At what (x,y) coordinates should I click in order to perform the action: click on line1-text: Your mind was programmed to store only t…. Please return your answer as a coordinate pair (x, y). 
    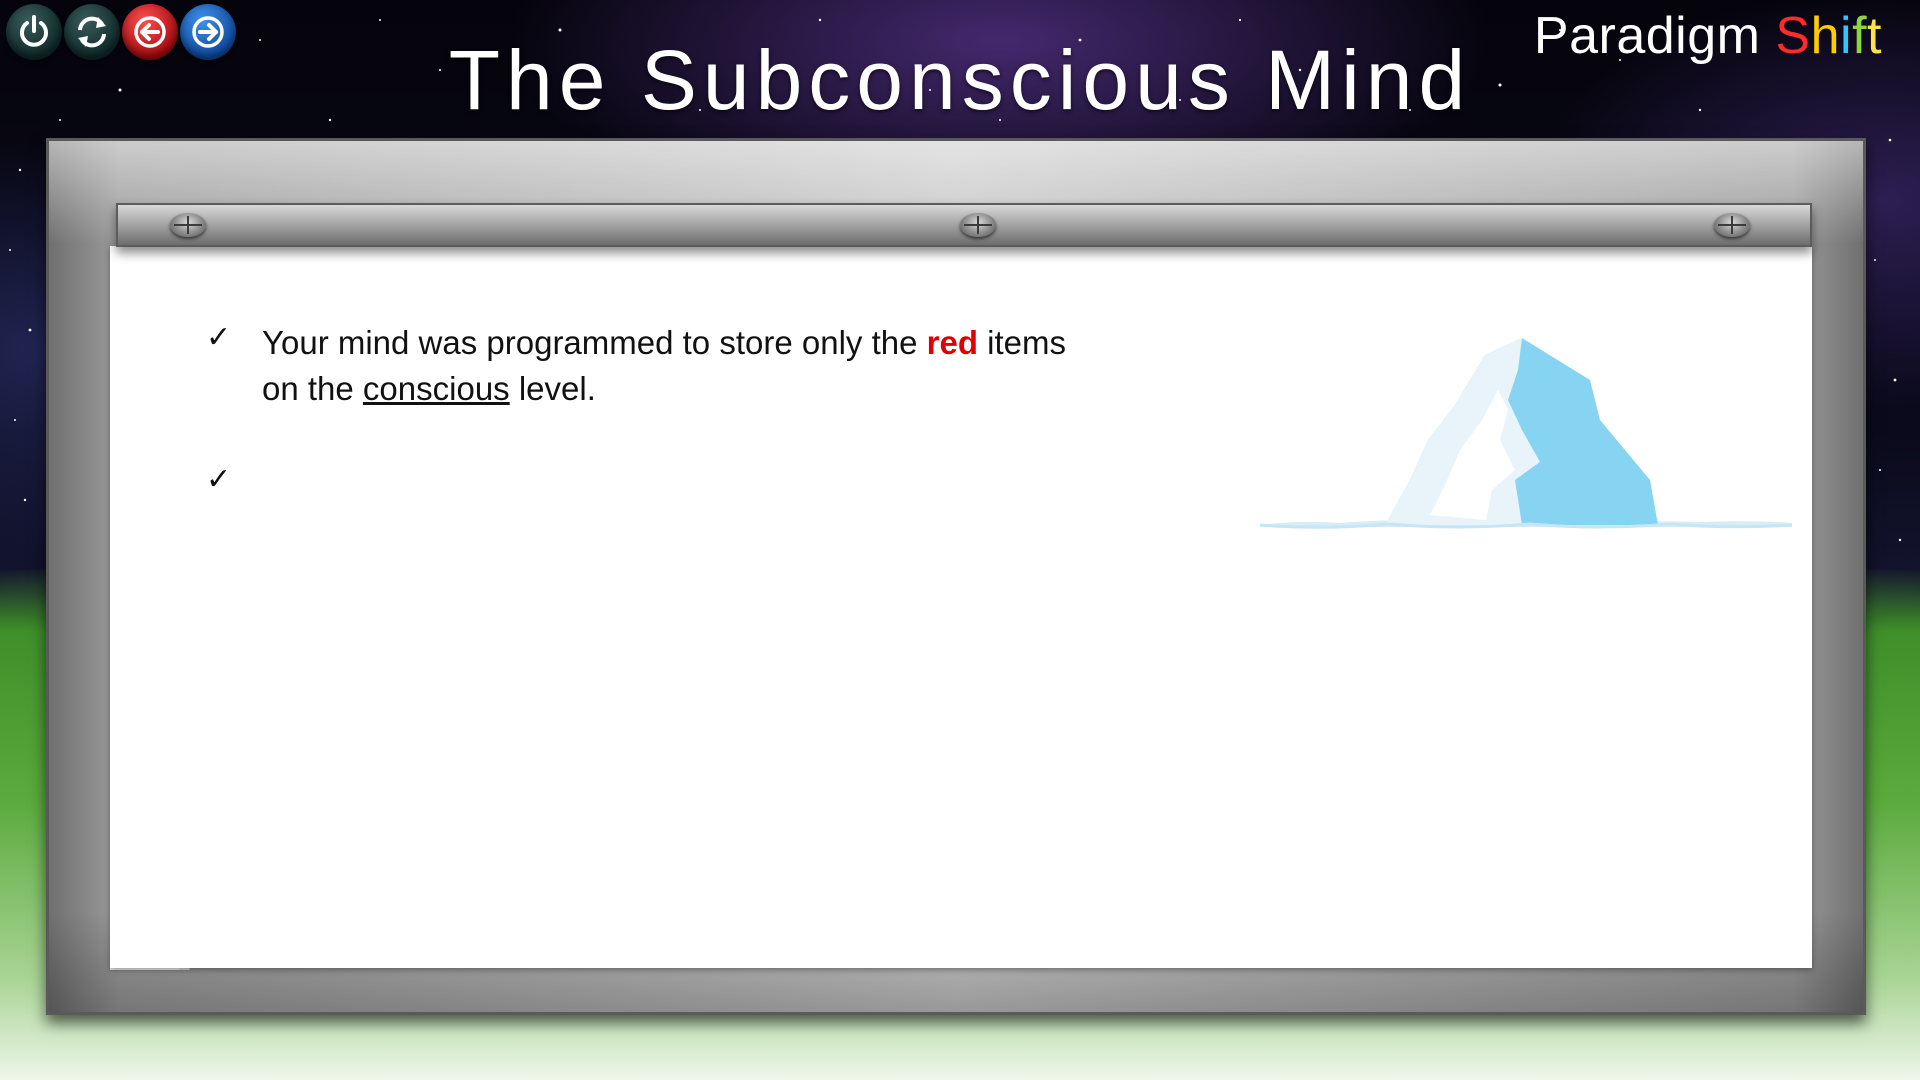
    Looking at the image, I should click on (590, 342).